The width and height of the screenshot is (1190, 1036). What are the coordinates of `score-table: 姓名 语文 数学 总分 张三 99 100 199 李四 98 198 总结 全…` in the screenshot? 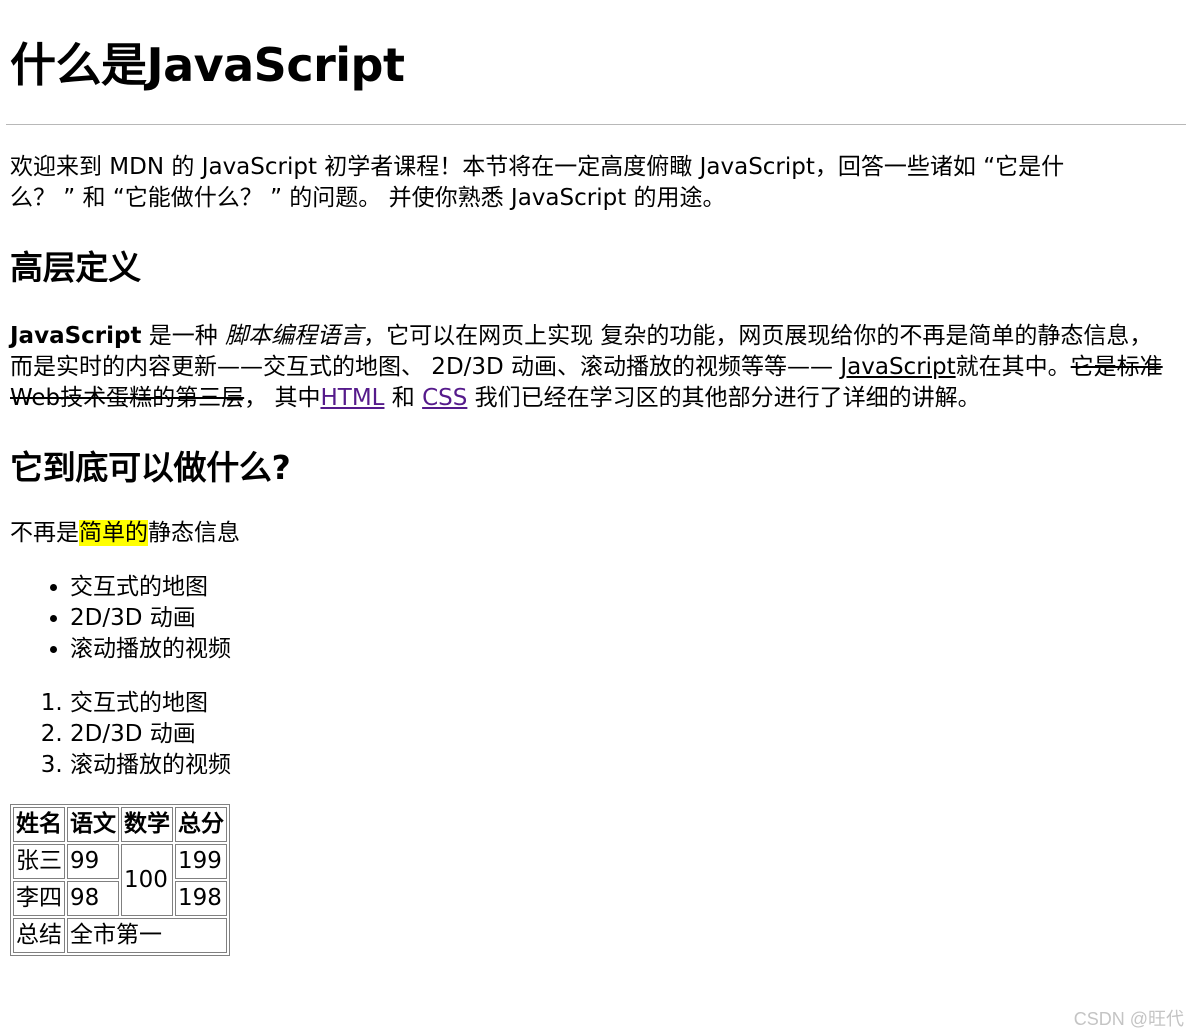 It's located at (120, 880).